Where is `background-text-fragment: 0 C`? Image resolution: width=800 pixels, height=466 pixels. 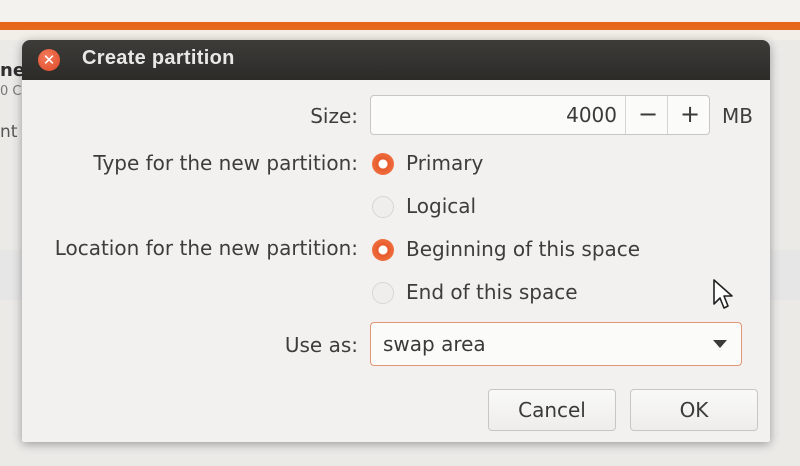 background-text-fragment: 0 C is located at coordinates (11, 91).